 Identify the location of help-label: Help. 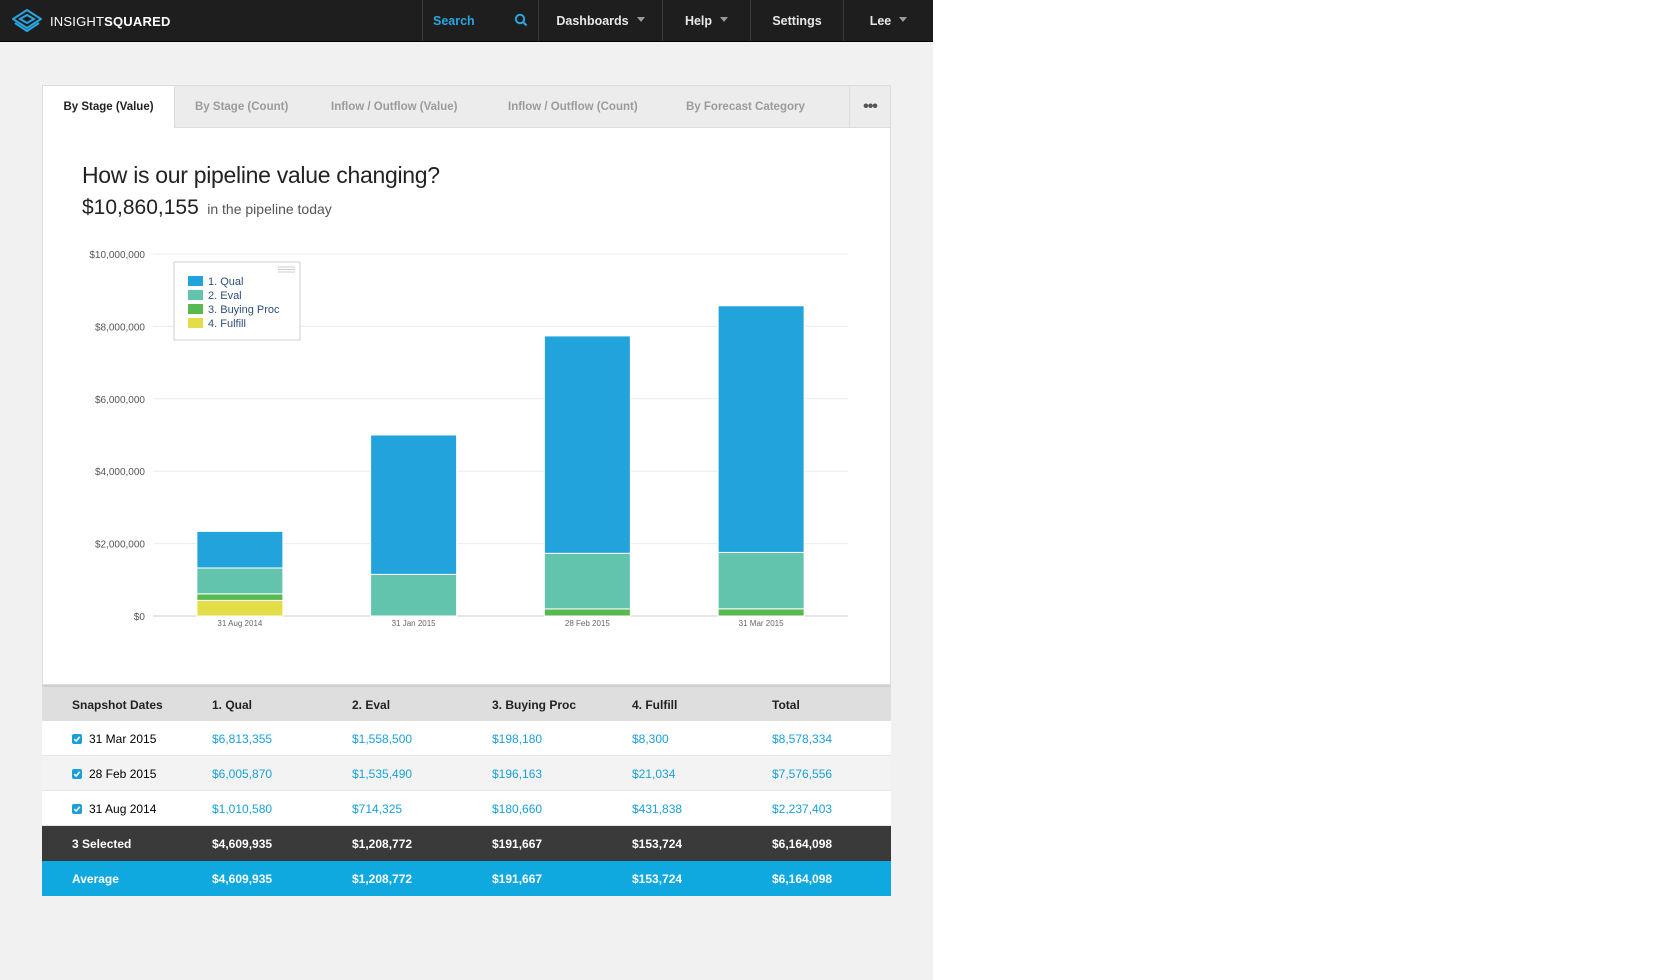
(698, 20).